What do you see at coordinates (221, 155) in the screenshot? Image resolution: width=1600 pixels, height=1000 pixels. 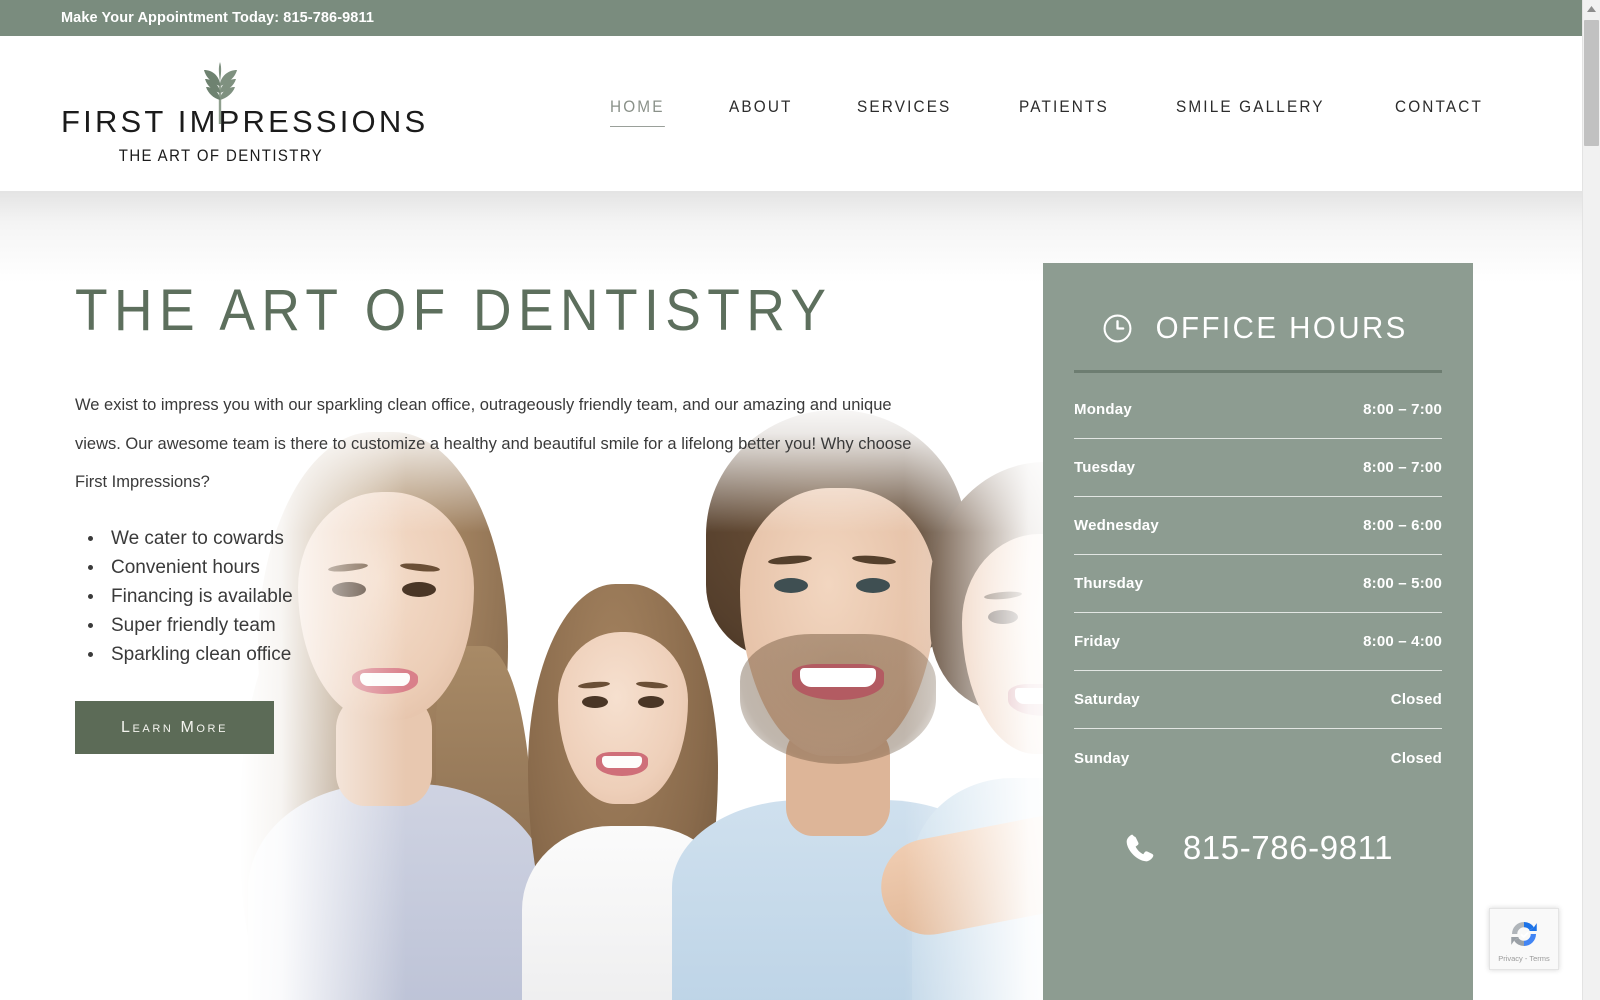 I see `logo-tagline: THE ART OF DENTISTRY` at bounding box center [221, 155].